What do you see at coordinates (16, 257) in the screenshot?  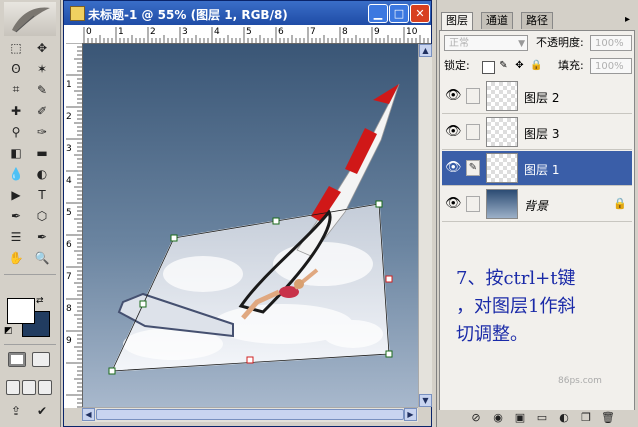 I see `hand-icon: ✋` at bounding box center [16, 257].